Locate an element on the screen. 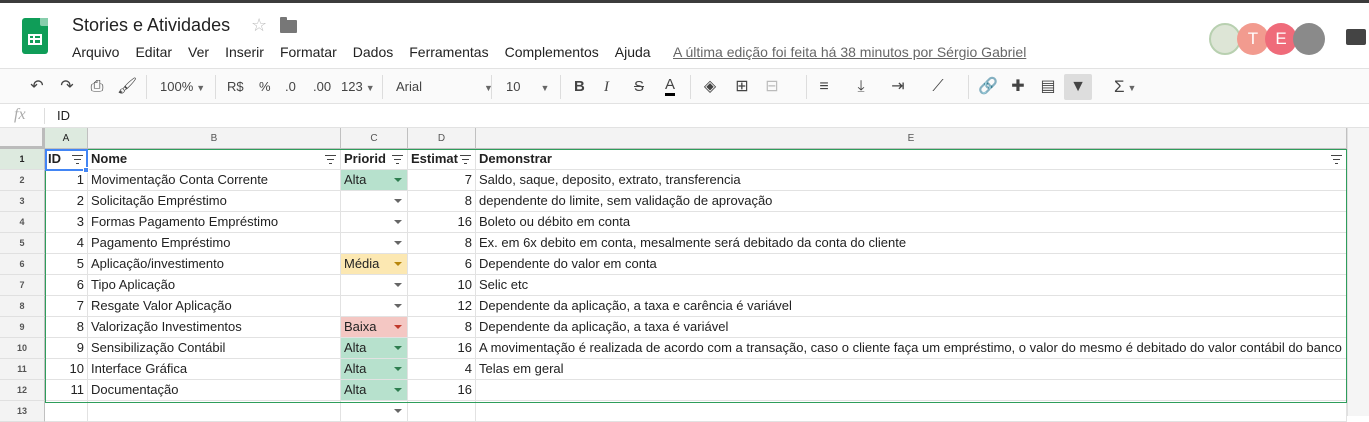  cell-nome: Sensibilização Contábil is located at coordinates (214, 348).